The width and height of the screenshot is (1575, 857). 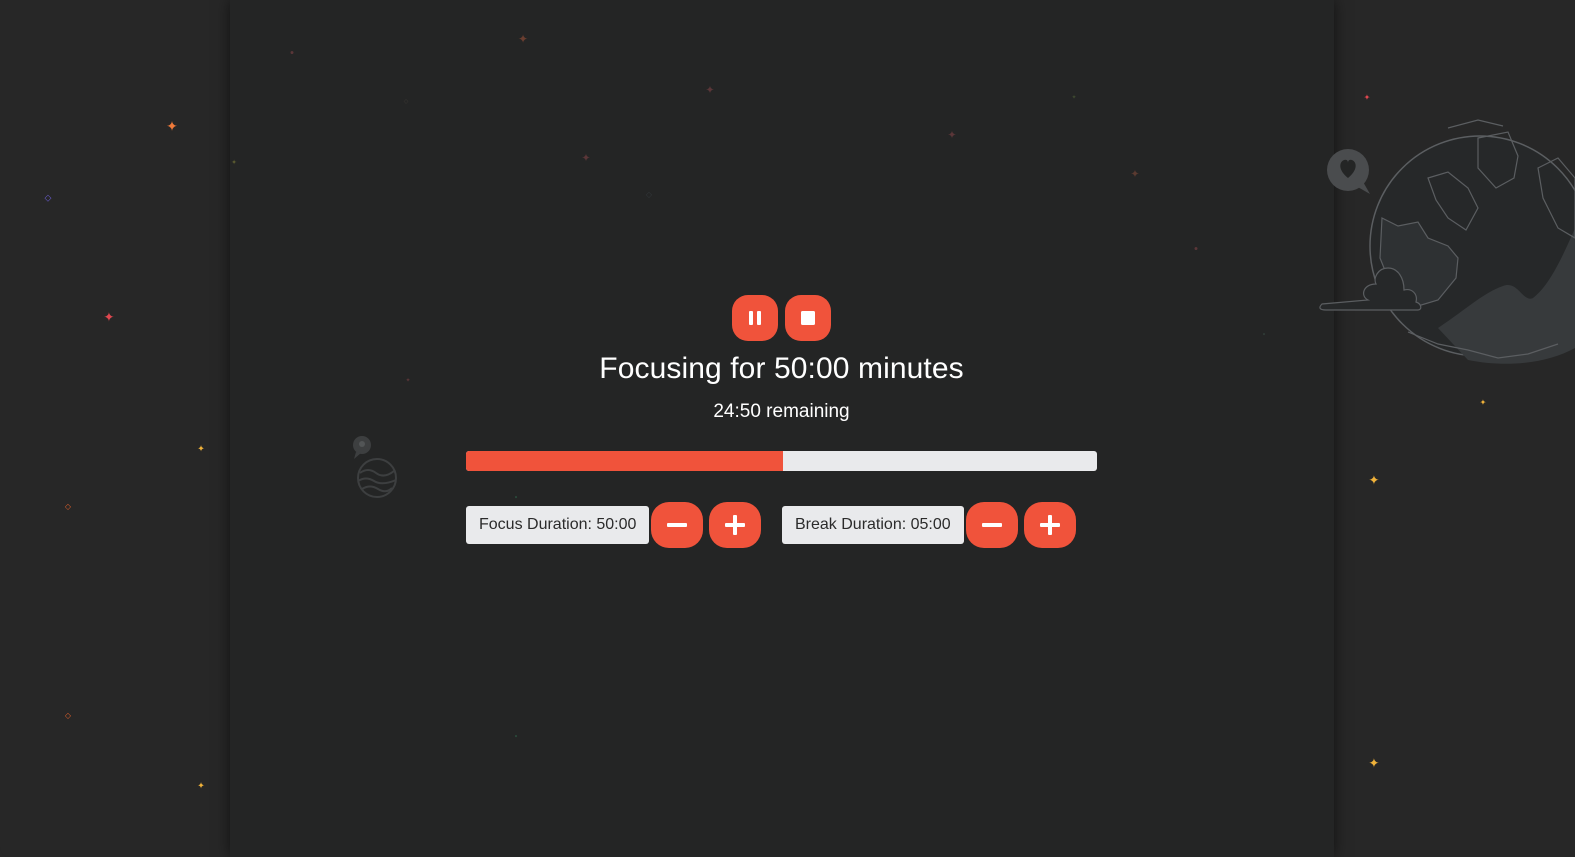 I want to click on break-increase-button, so click(x=1049, y=525).